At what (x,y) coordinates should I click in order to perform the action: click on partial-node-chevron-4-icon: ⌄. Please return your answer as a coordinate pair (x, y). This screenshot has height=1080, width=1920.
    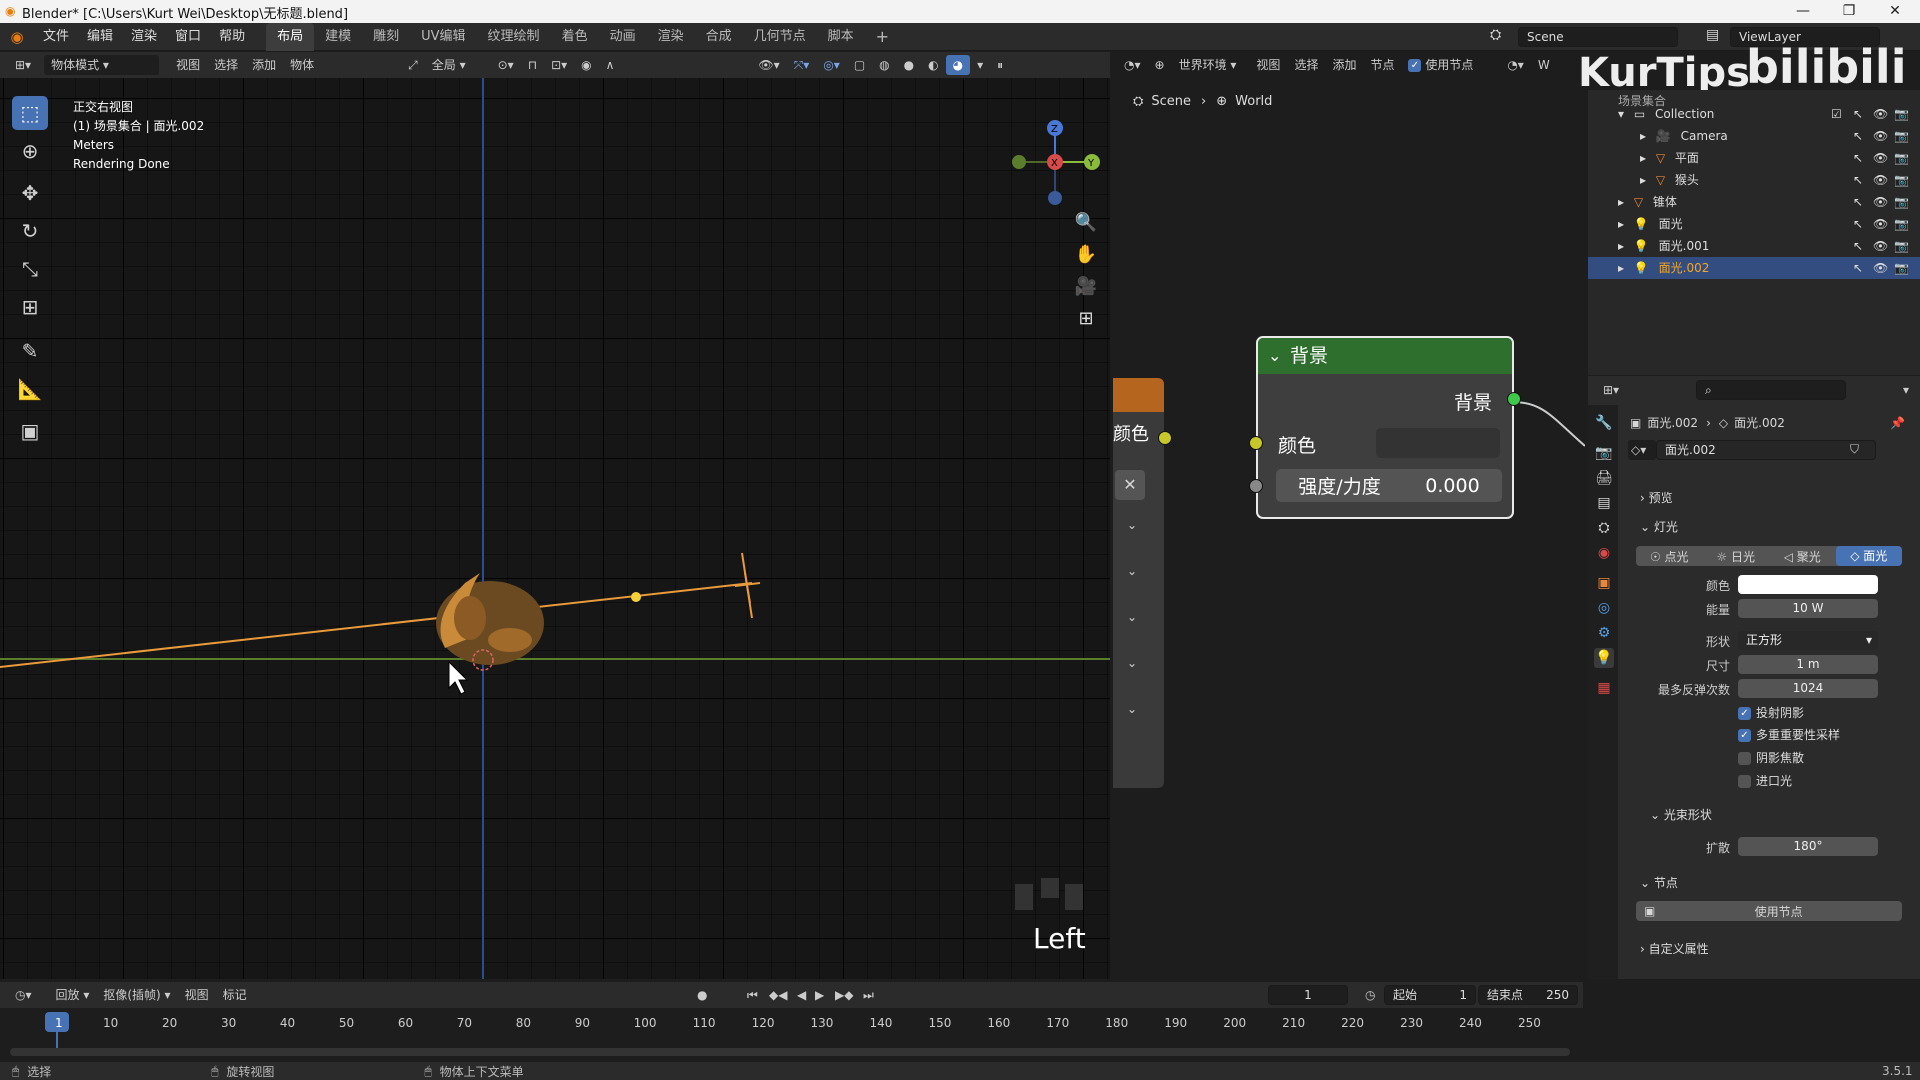
    Looking at the image, I should click on (1132, 663).